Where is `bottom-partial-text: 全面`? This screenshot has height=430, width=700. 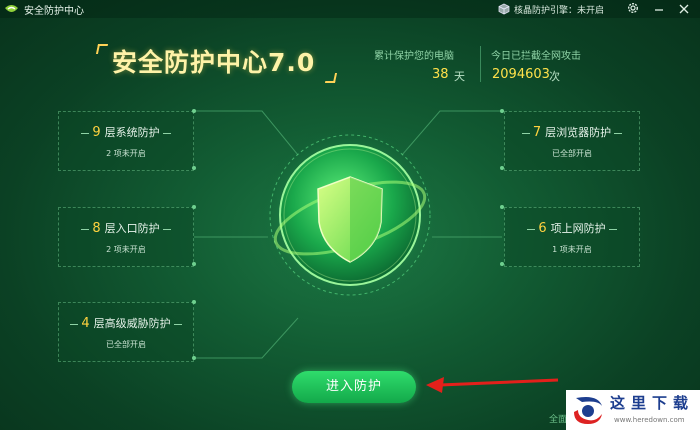 bottom-partial-text: 全面 is located at coordinates (558, 420).